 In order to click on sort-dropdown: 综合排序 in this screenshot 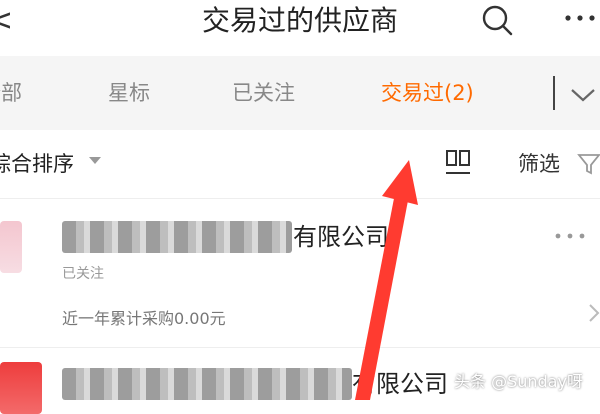, I will do `click(37, 164)`.